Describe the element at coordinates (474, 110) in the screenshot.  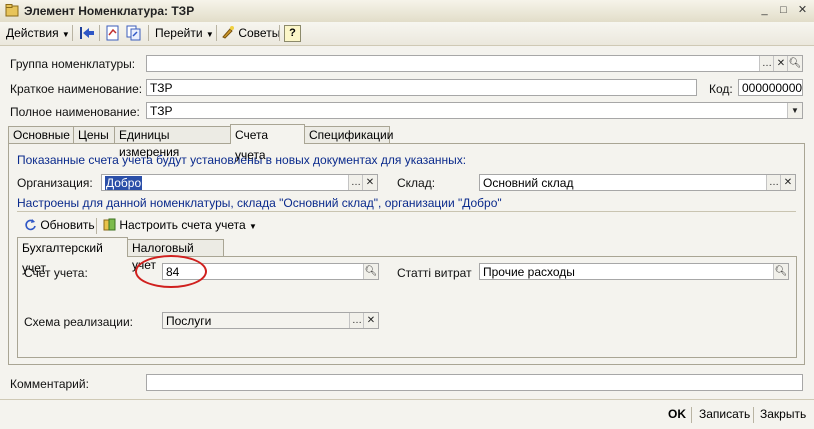
I see `full-name-field: ТЗР ▼` at that location.